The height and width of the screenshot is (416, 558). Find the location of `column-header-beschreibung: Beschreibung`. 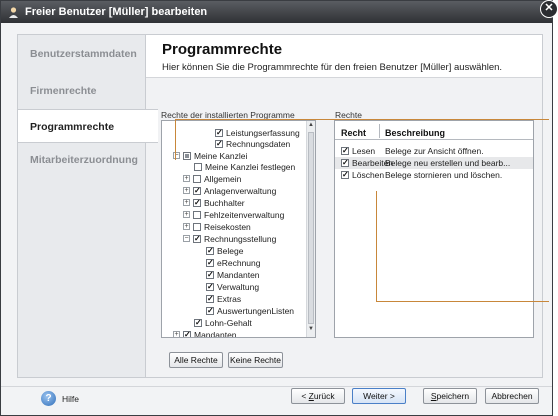

column-header-beschreibung: Beschreibung is located at coordinates (415, 133).